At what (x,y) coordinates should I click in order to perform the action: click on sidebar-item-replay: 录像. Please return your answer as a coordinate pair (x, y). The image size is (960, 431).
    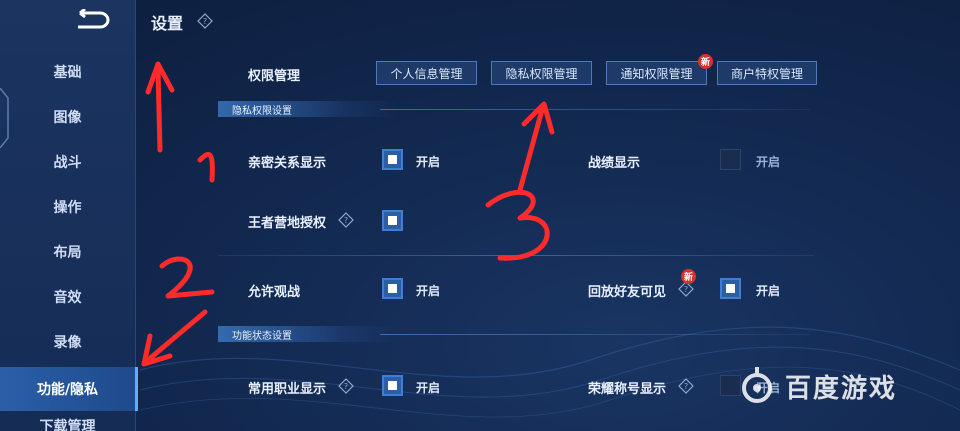
    Looking at the image, I should click on (67, 342).